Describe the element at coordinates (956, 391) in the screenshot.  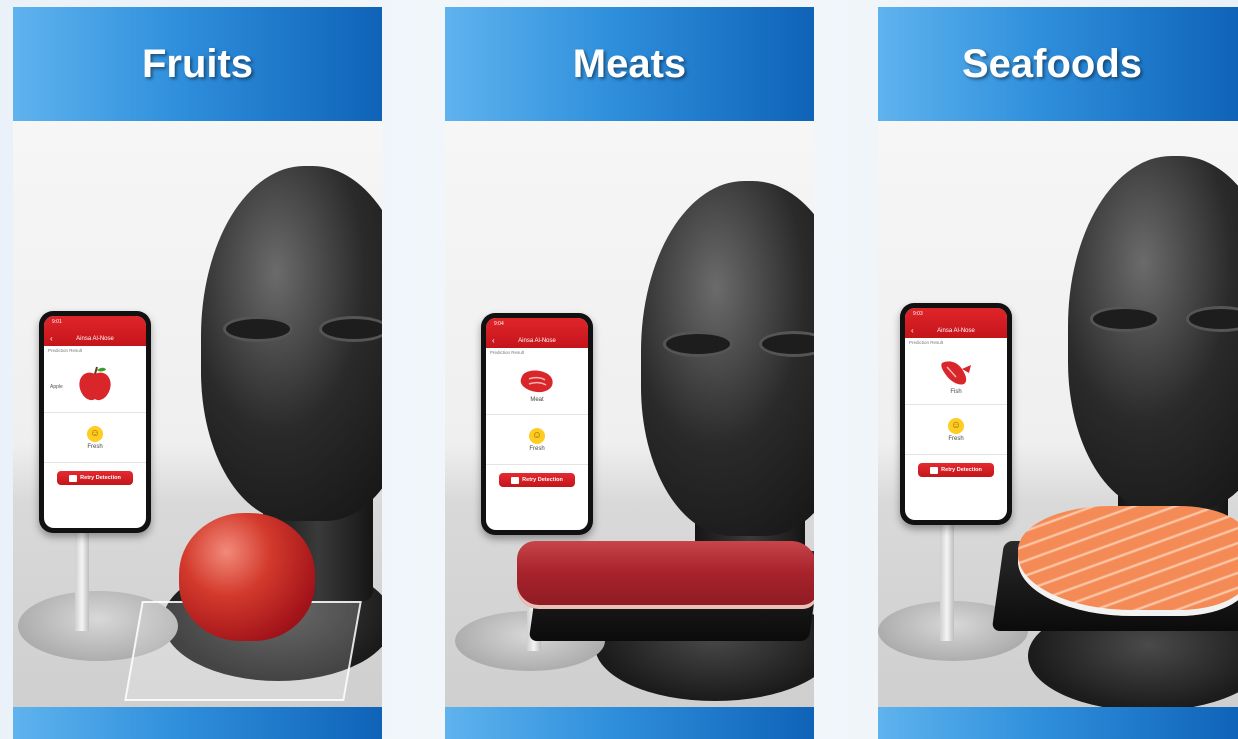
I see `item-caption: Fish` at that location.